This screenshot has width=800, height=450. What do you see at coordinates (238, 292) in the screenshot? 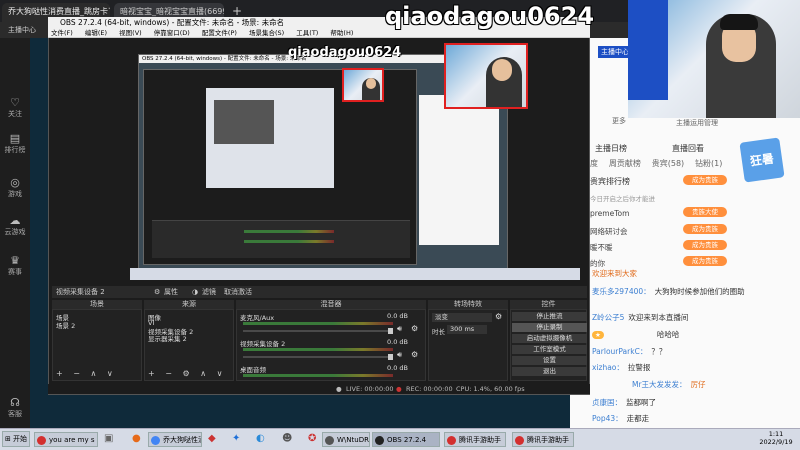
I see `activate-button: 取消激活` at bounding box center [238, 292].